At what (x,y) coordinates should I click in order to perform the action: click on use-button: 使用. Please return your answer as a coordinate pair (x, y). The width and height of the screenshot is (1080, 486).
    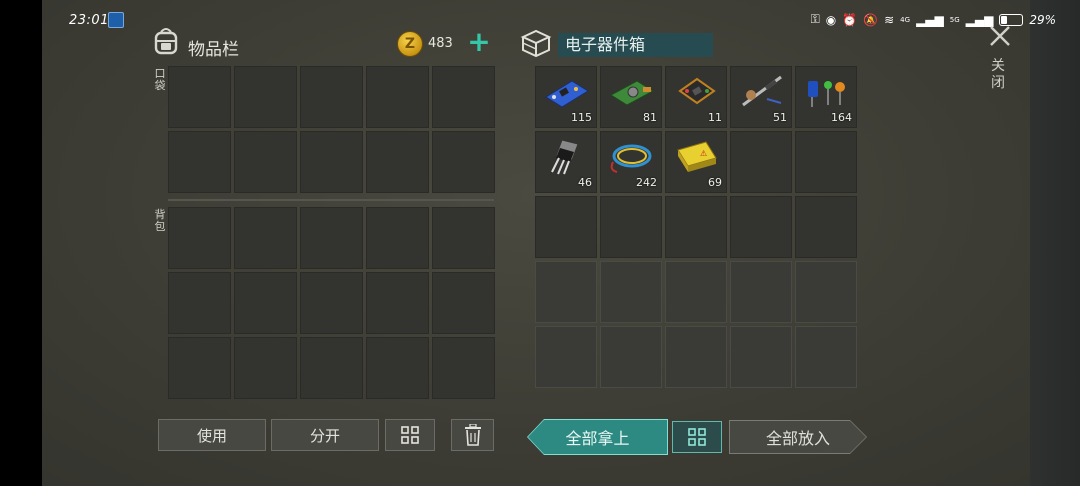
    Looking at the image, I should click on (212, 435).